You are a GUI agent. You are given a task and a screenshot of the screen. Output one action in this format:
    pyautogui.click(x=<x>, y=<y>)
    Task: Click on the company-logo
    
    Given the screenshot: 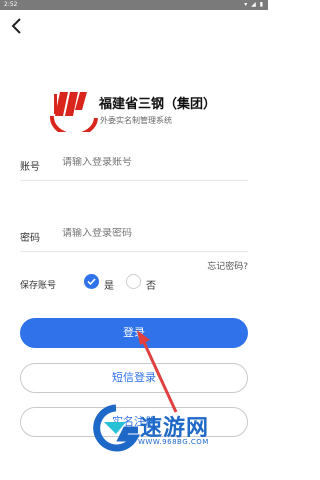 What is the action you would take?
    pyautogui.click(x=73, y=112)
    